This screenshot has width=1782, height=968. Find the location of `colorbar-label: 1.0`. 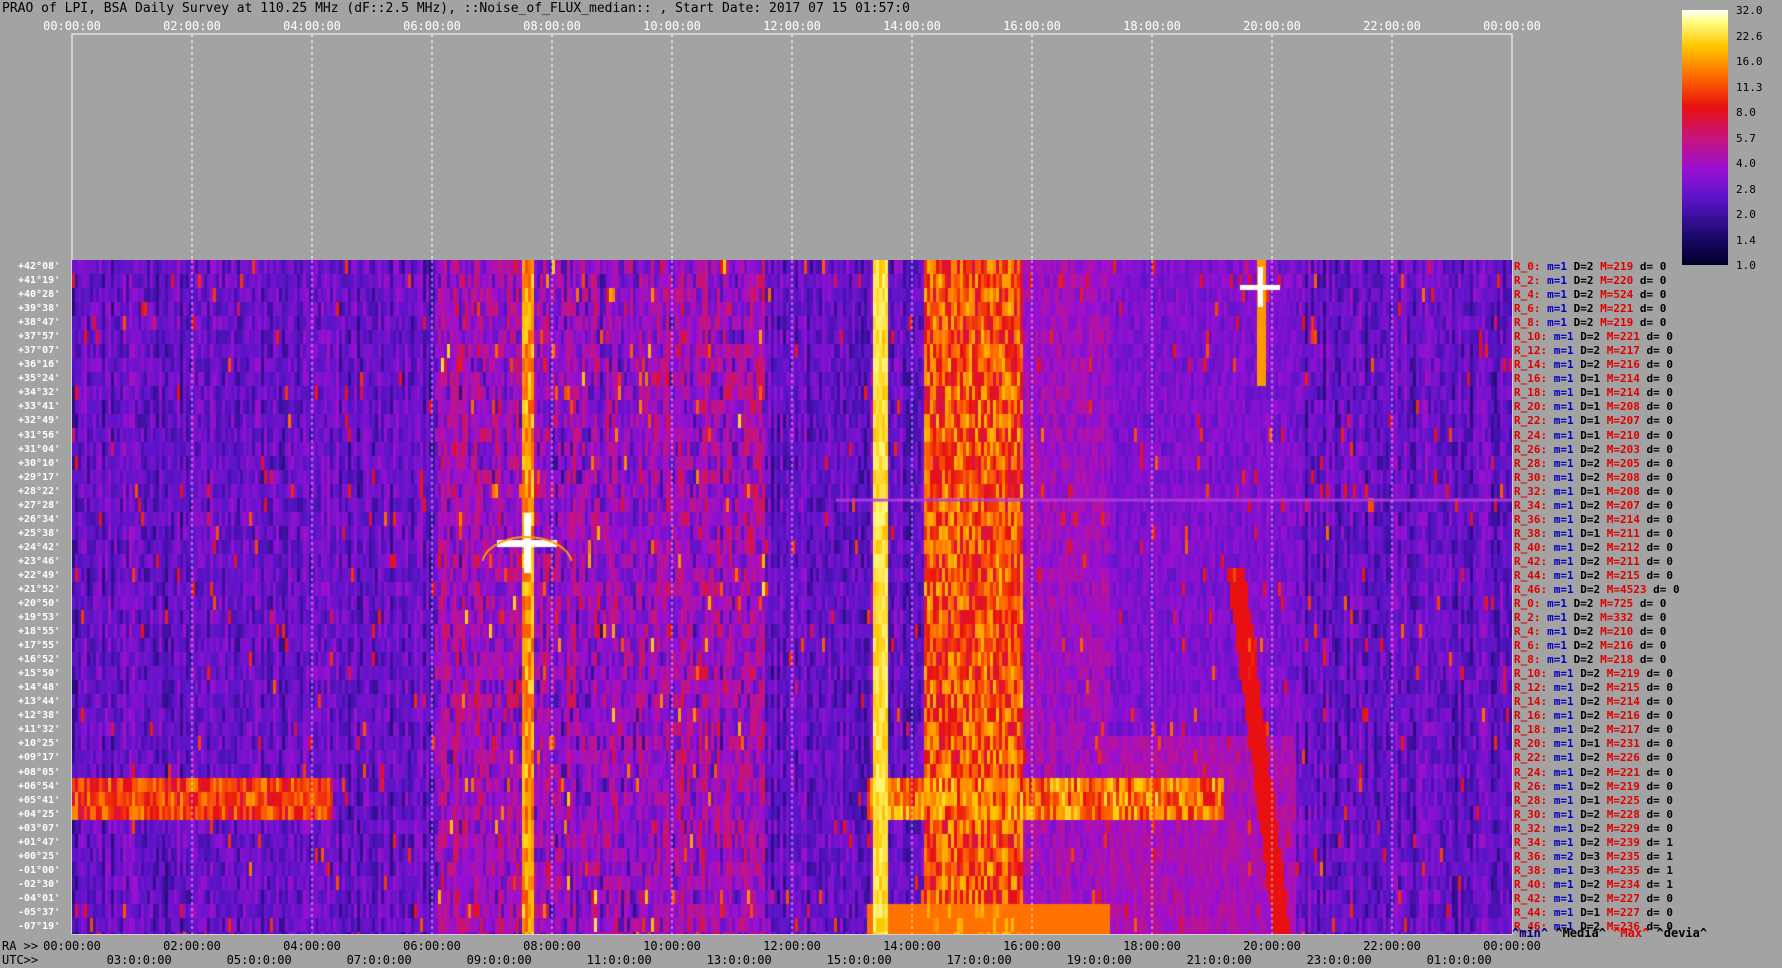

colorbar-label: 1.0 is located at coordinates (1746, 265).